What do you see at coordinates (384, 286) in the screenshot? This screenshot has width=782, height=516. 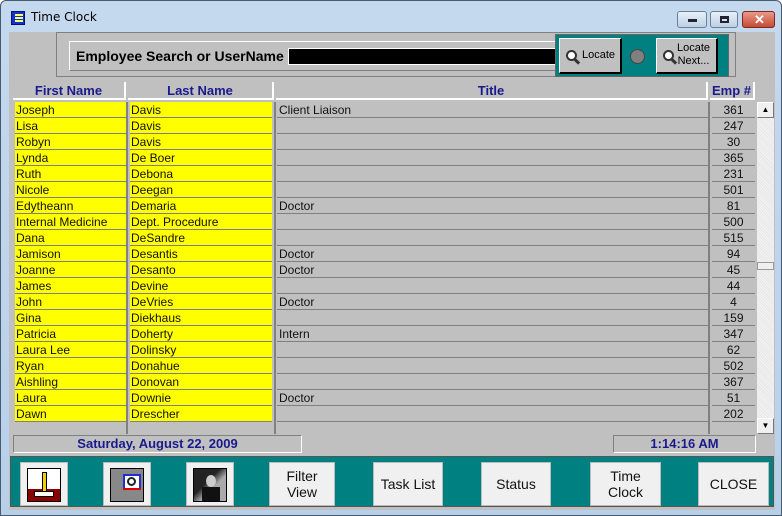 I see `table-row: James Devine 44` at bounding box center [384, 286].